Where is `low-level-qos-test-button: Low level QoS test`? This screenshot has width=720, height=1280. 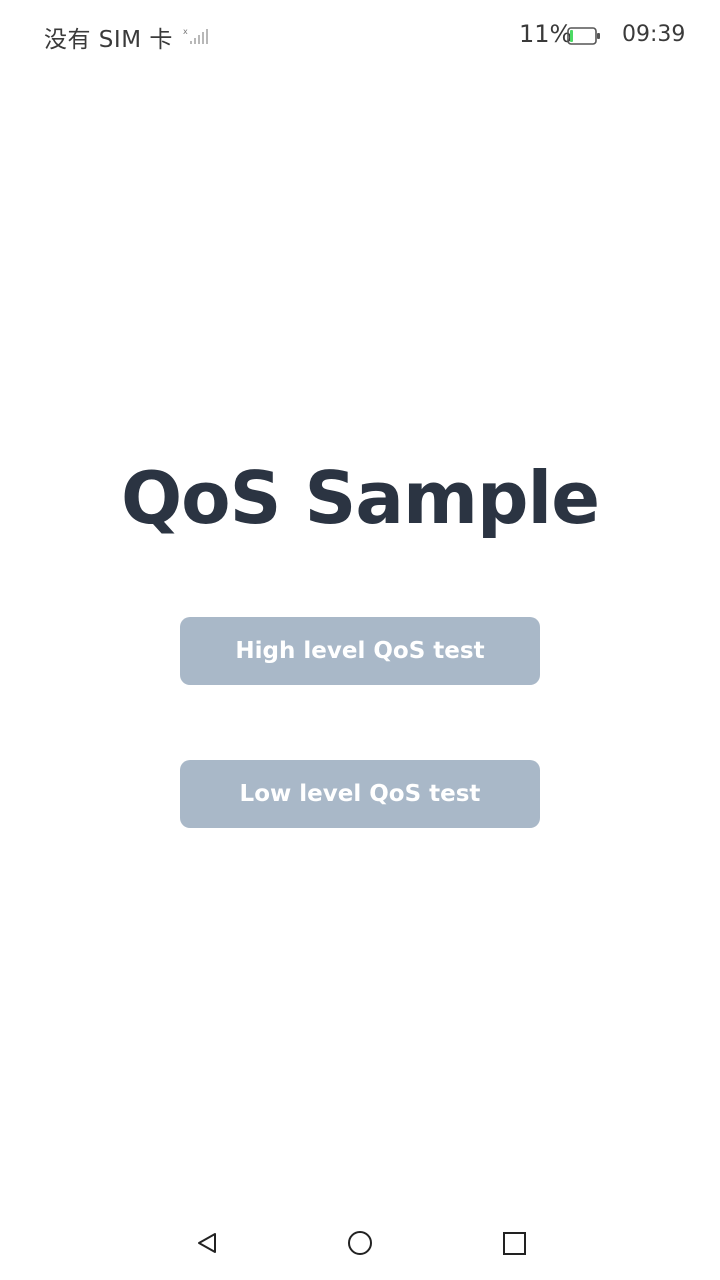
low-level-qos-test-button: Low level QoS test is located at coordinates (360, 794).